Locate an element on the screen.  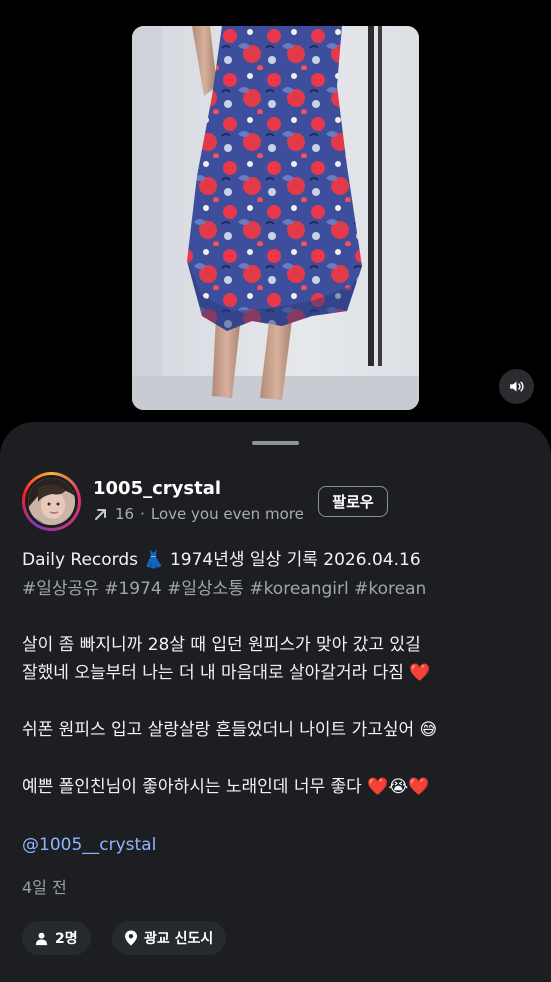
location-chip: 광교 신도시 is located at coordinates (169, 938).